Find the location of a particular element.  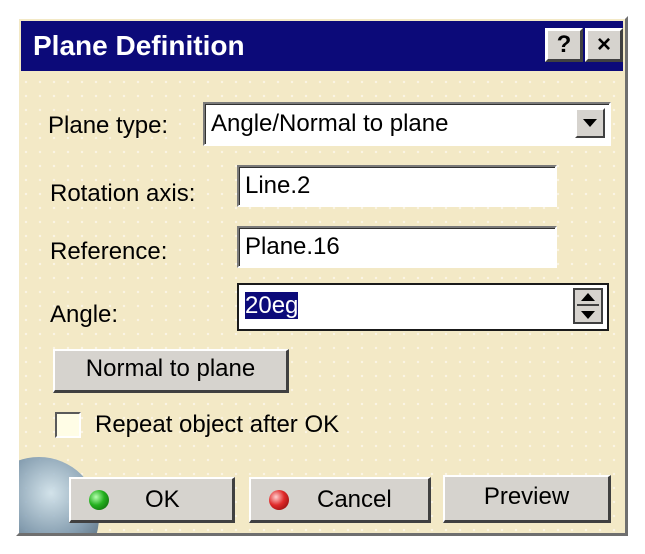

ok-label: OK is located at coordinates (162, 499).